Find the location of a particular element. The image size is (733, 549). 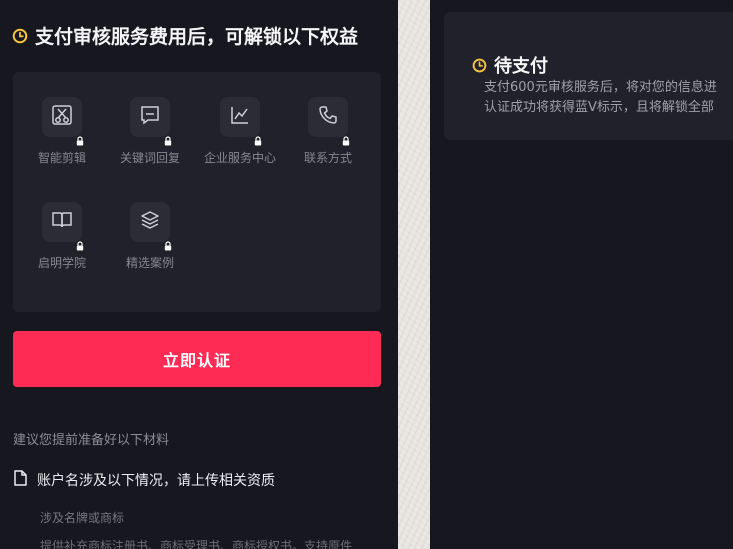

materials-sub-title: 涉及名牌或商标 is located at coordinates (82, 518).